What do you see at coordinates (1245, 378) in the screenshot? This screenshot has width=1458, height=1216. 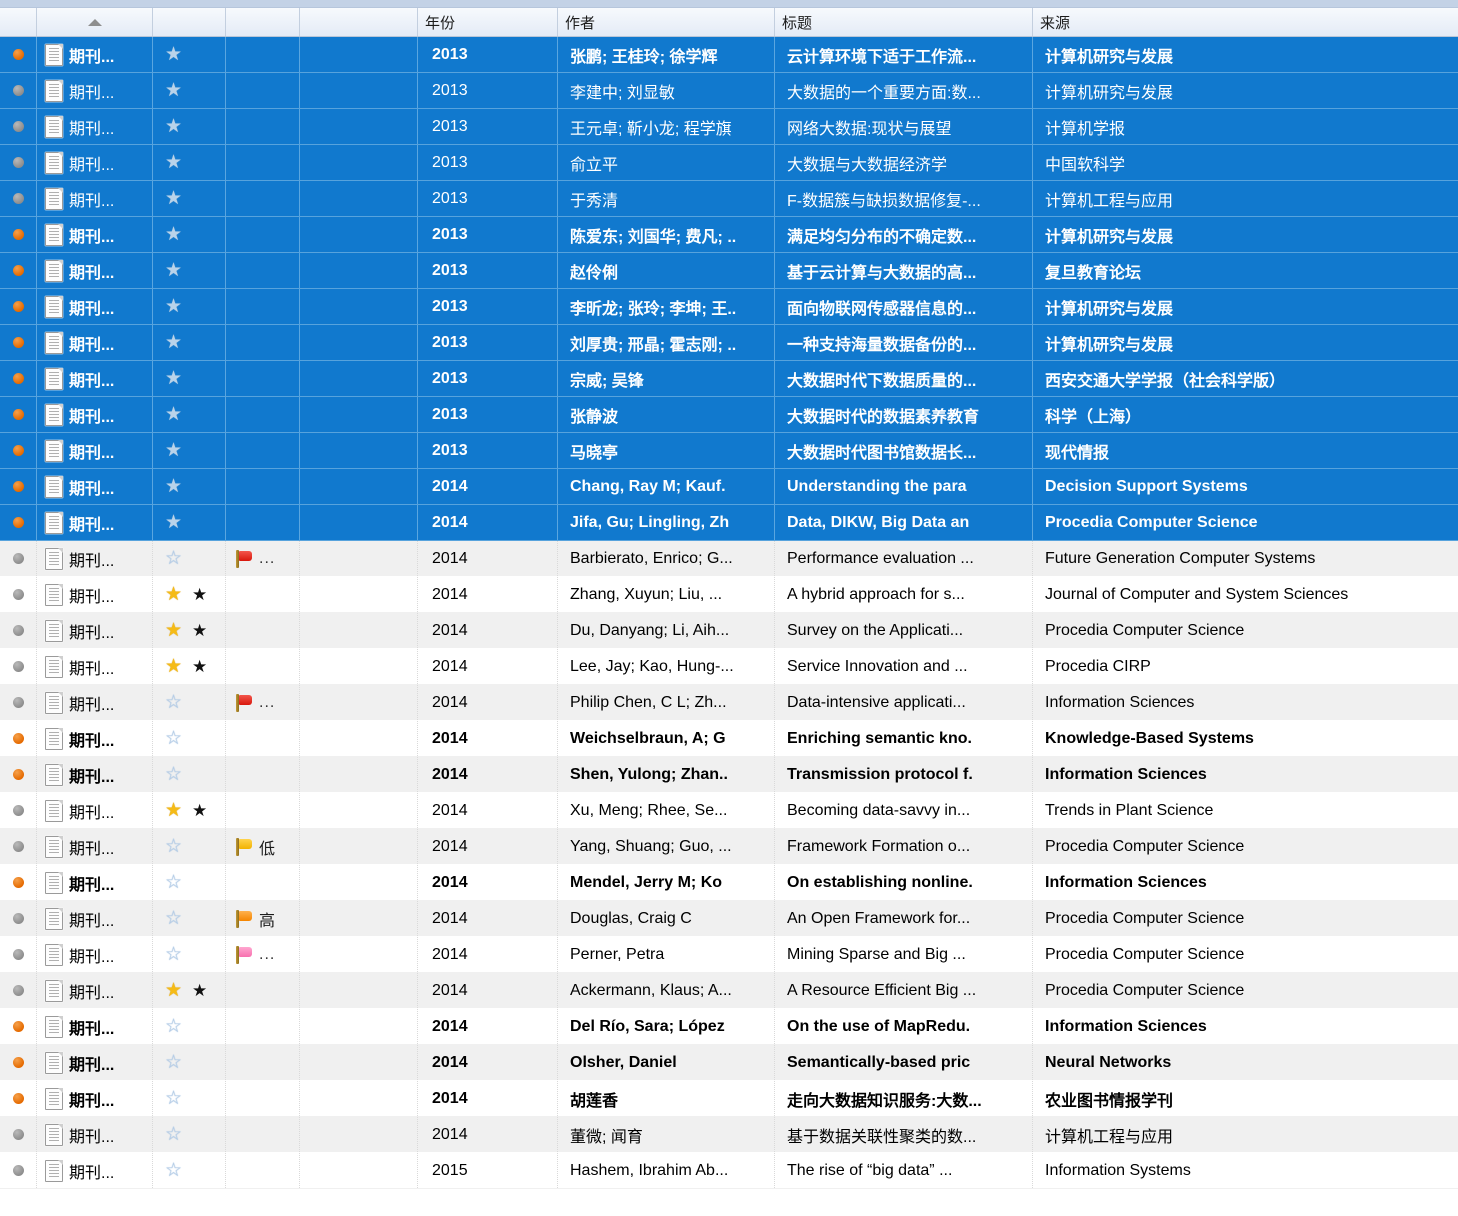 I see `cell-source: 西安交通大学学报（社会科学版）` at bounding box center [1245, 378].